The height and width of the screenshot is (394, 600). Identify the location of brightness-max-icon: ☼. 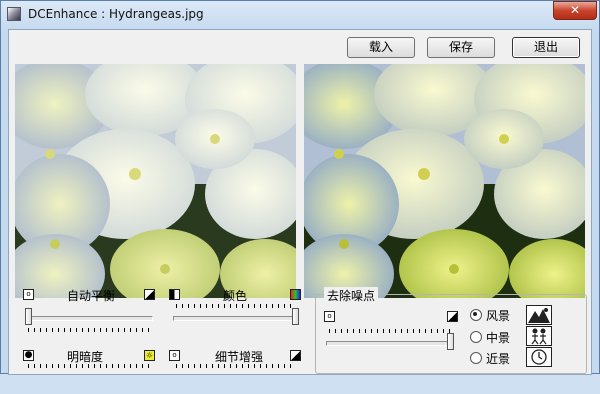
(149, 355).